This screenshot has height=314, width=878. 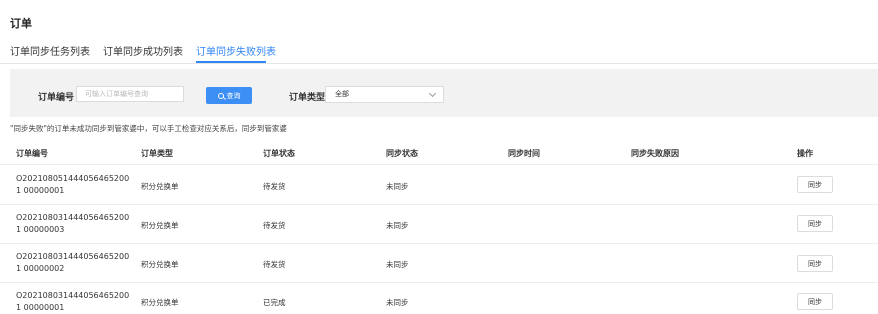 I want to click on chevron-down-icon, so click(x=432, y=93).